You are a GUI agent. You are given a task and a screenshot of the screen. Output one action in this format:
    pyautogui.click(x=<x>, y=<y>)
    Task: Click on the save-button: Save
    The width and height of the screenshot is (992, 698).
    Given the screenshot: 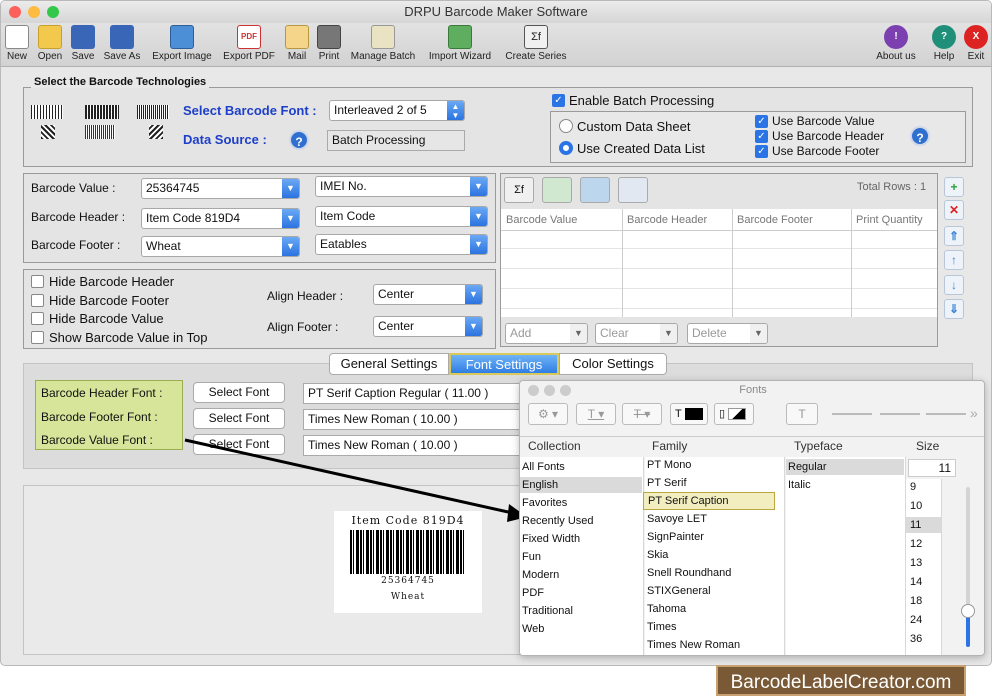 What is the action you would take?
    pyautogui.click(x=83, y=45)
    